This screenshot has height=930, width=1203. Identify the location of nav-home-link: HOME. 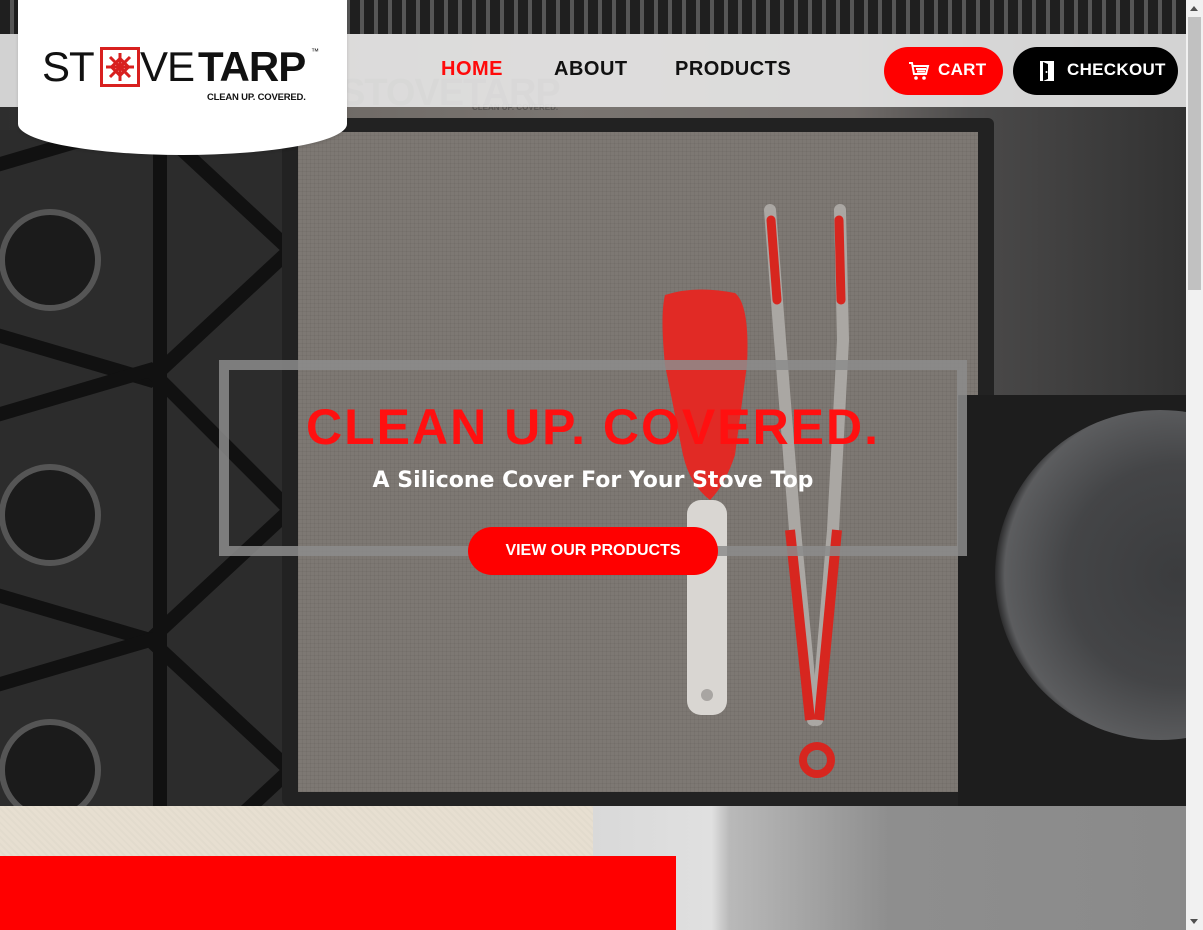
(472, 69).